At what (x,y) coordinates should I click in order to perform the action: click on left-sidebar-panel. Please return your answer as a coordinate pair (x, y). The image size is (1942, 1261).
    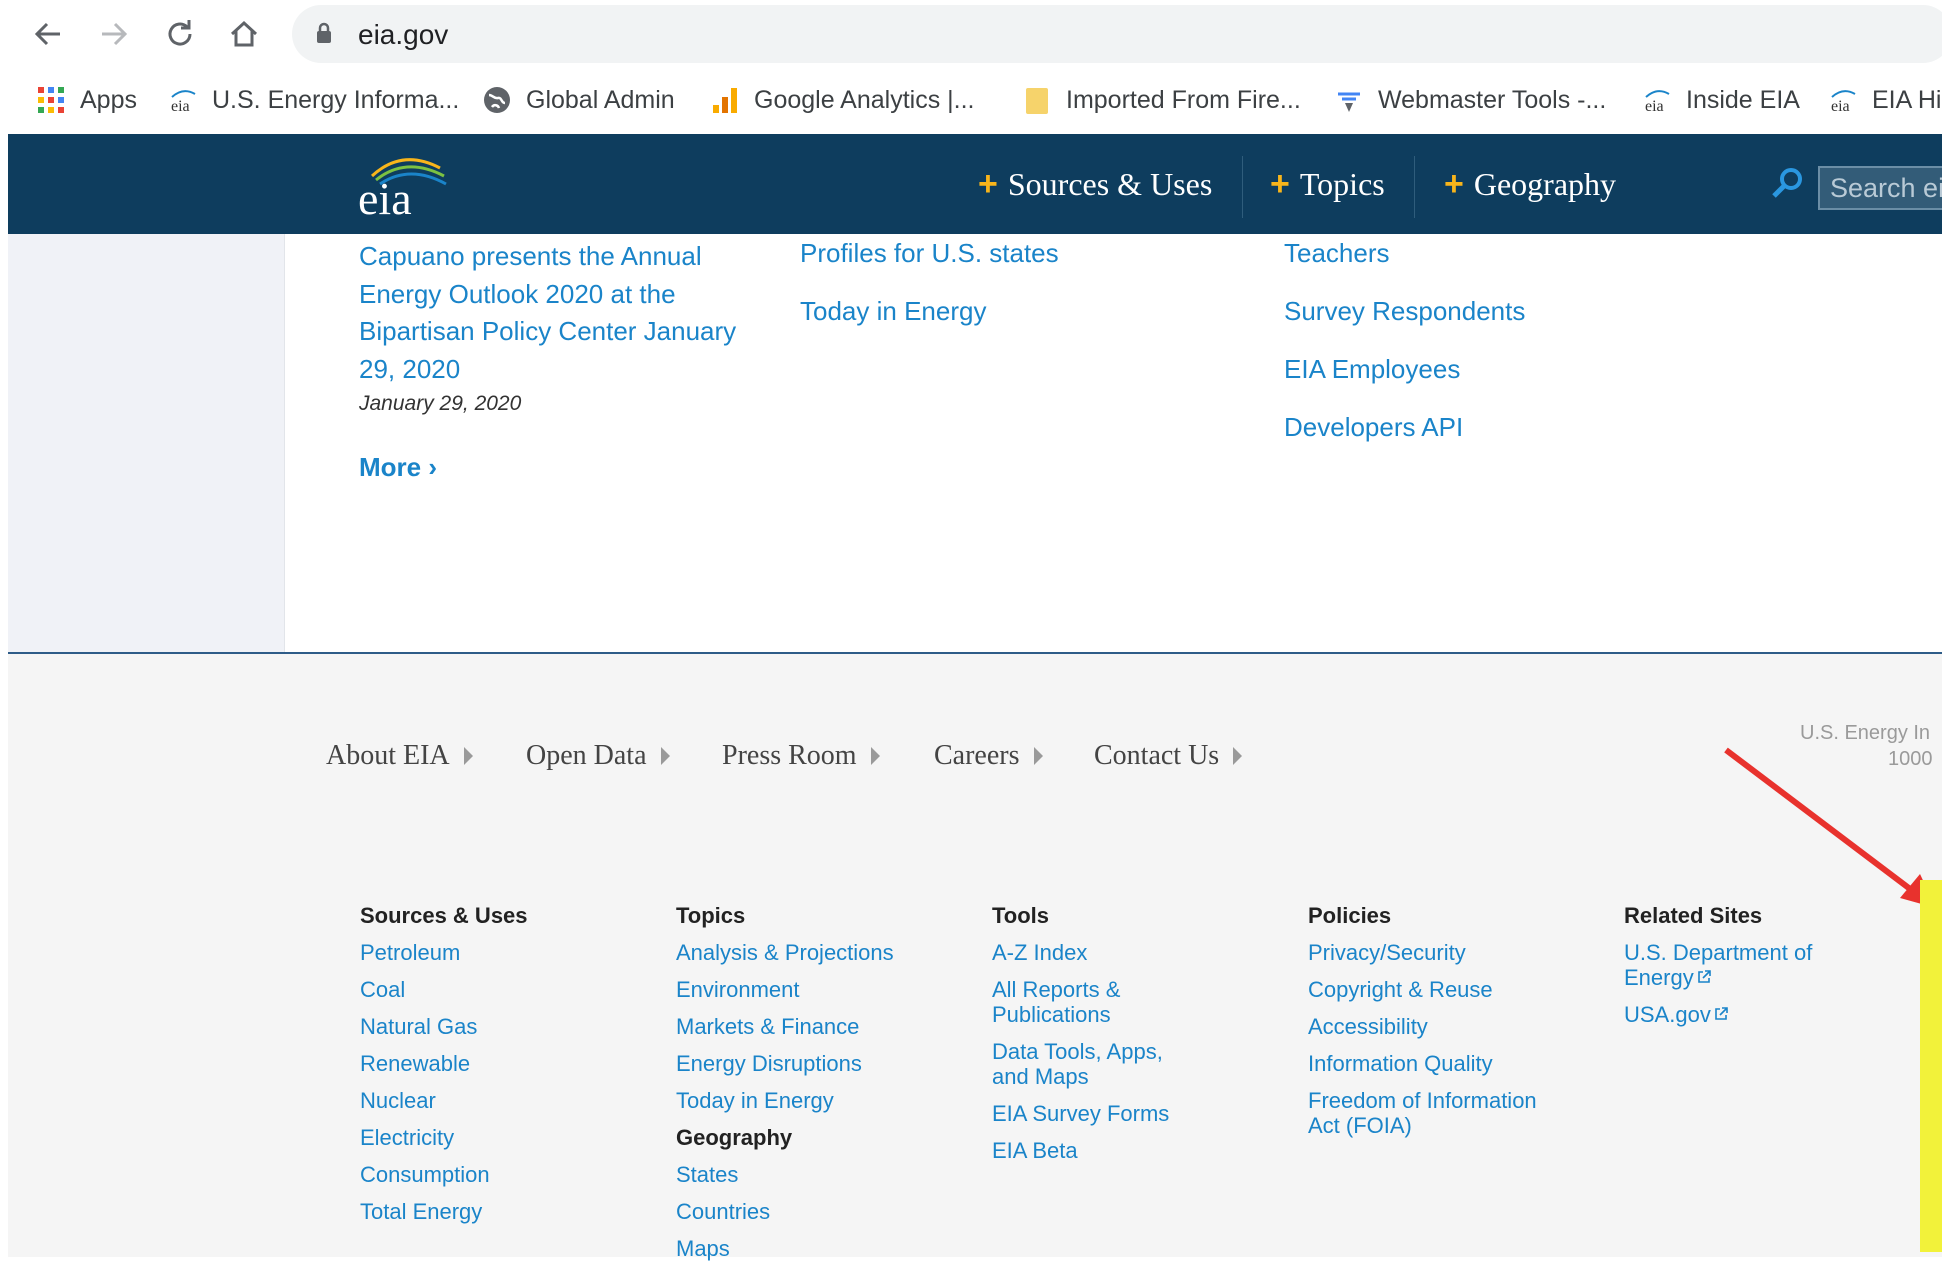
    Looking at the image, I should click on (146, 443).